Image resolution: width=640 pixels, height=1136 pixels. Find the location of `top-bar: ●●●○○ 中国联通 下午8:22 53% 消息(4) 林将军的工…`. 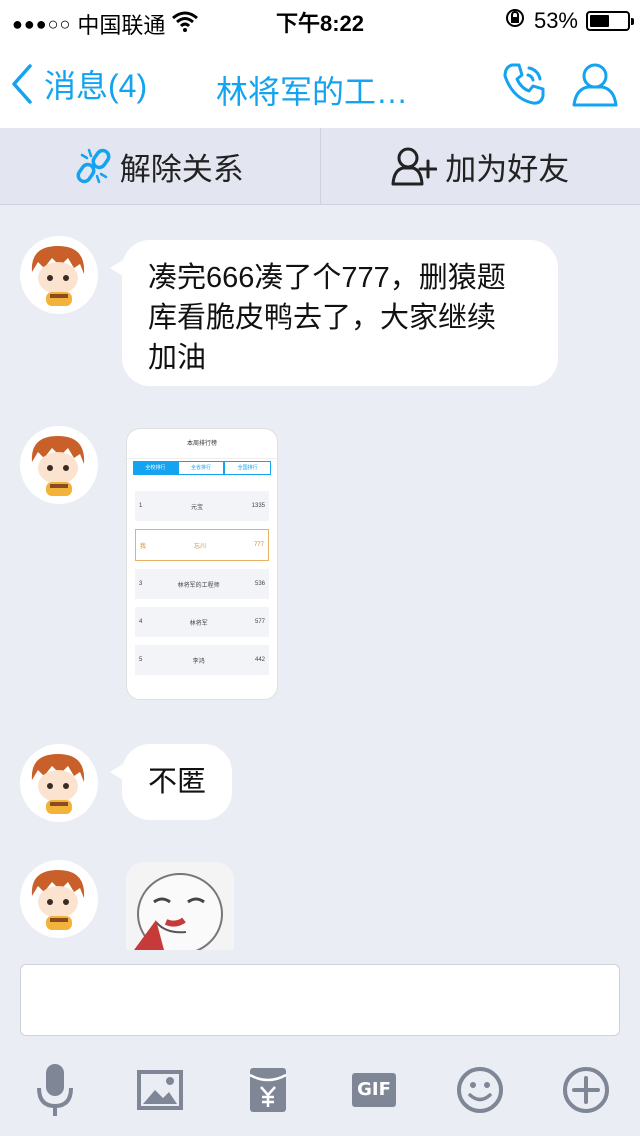

top-bar: ●●●○○ 中国联通 下午8:22 53% 消息(4) 林将军的工… is located at coordinates (320, 64).